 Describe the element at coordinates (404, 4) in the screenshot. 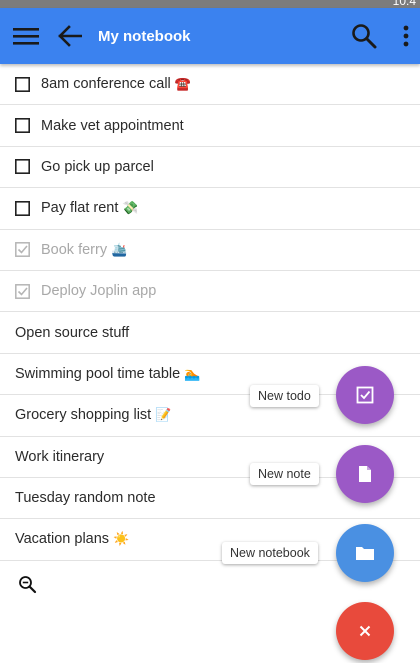

I see `status-time: 10:4` at that location.